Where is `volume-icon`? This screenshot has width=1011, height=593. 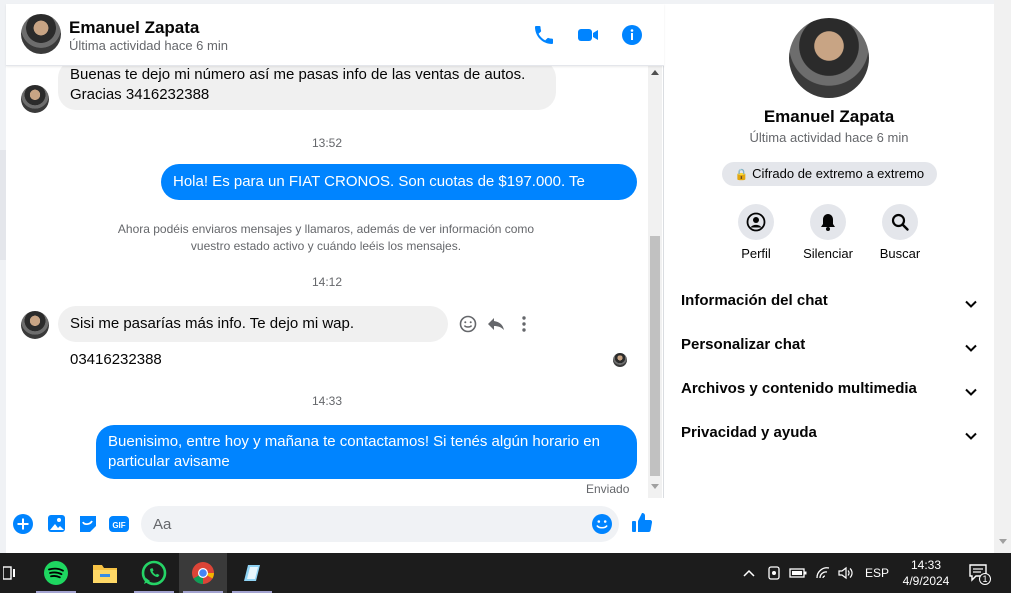
volume-icon is located at coordinates (846, 573).